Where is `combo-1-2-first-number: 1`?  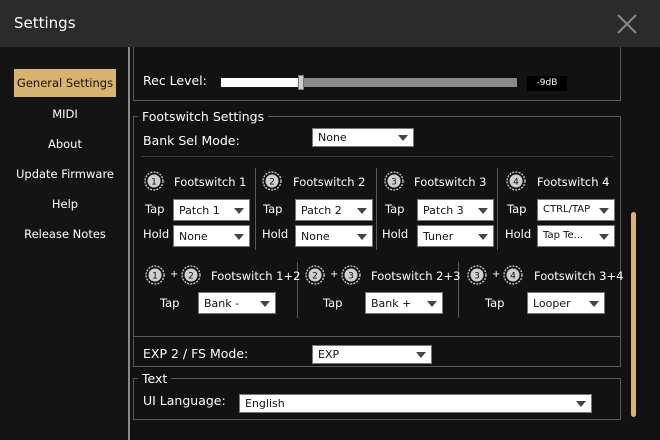 combo-1-2-first-number: 1 is located at coordinates (155, 277).